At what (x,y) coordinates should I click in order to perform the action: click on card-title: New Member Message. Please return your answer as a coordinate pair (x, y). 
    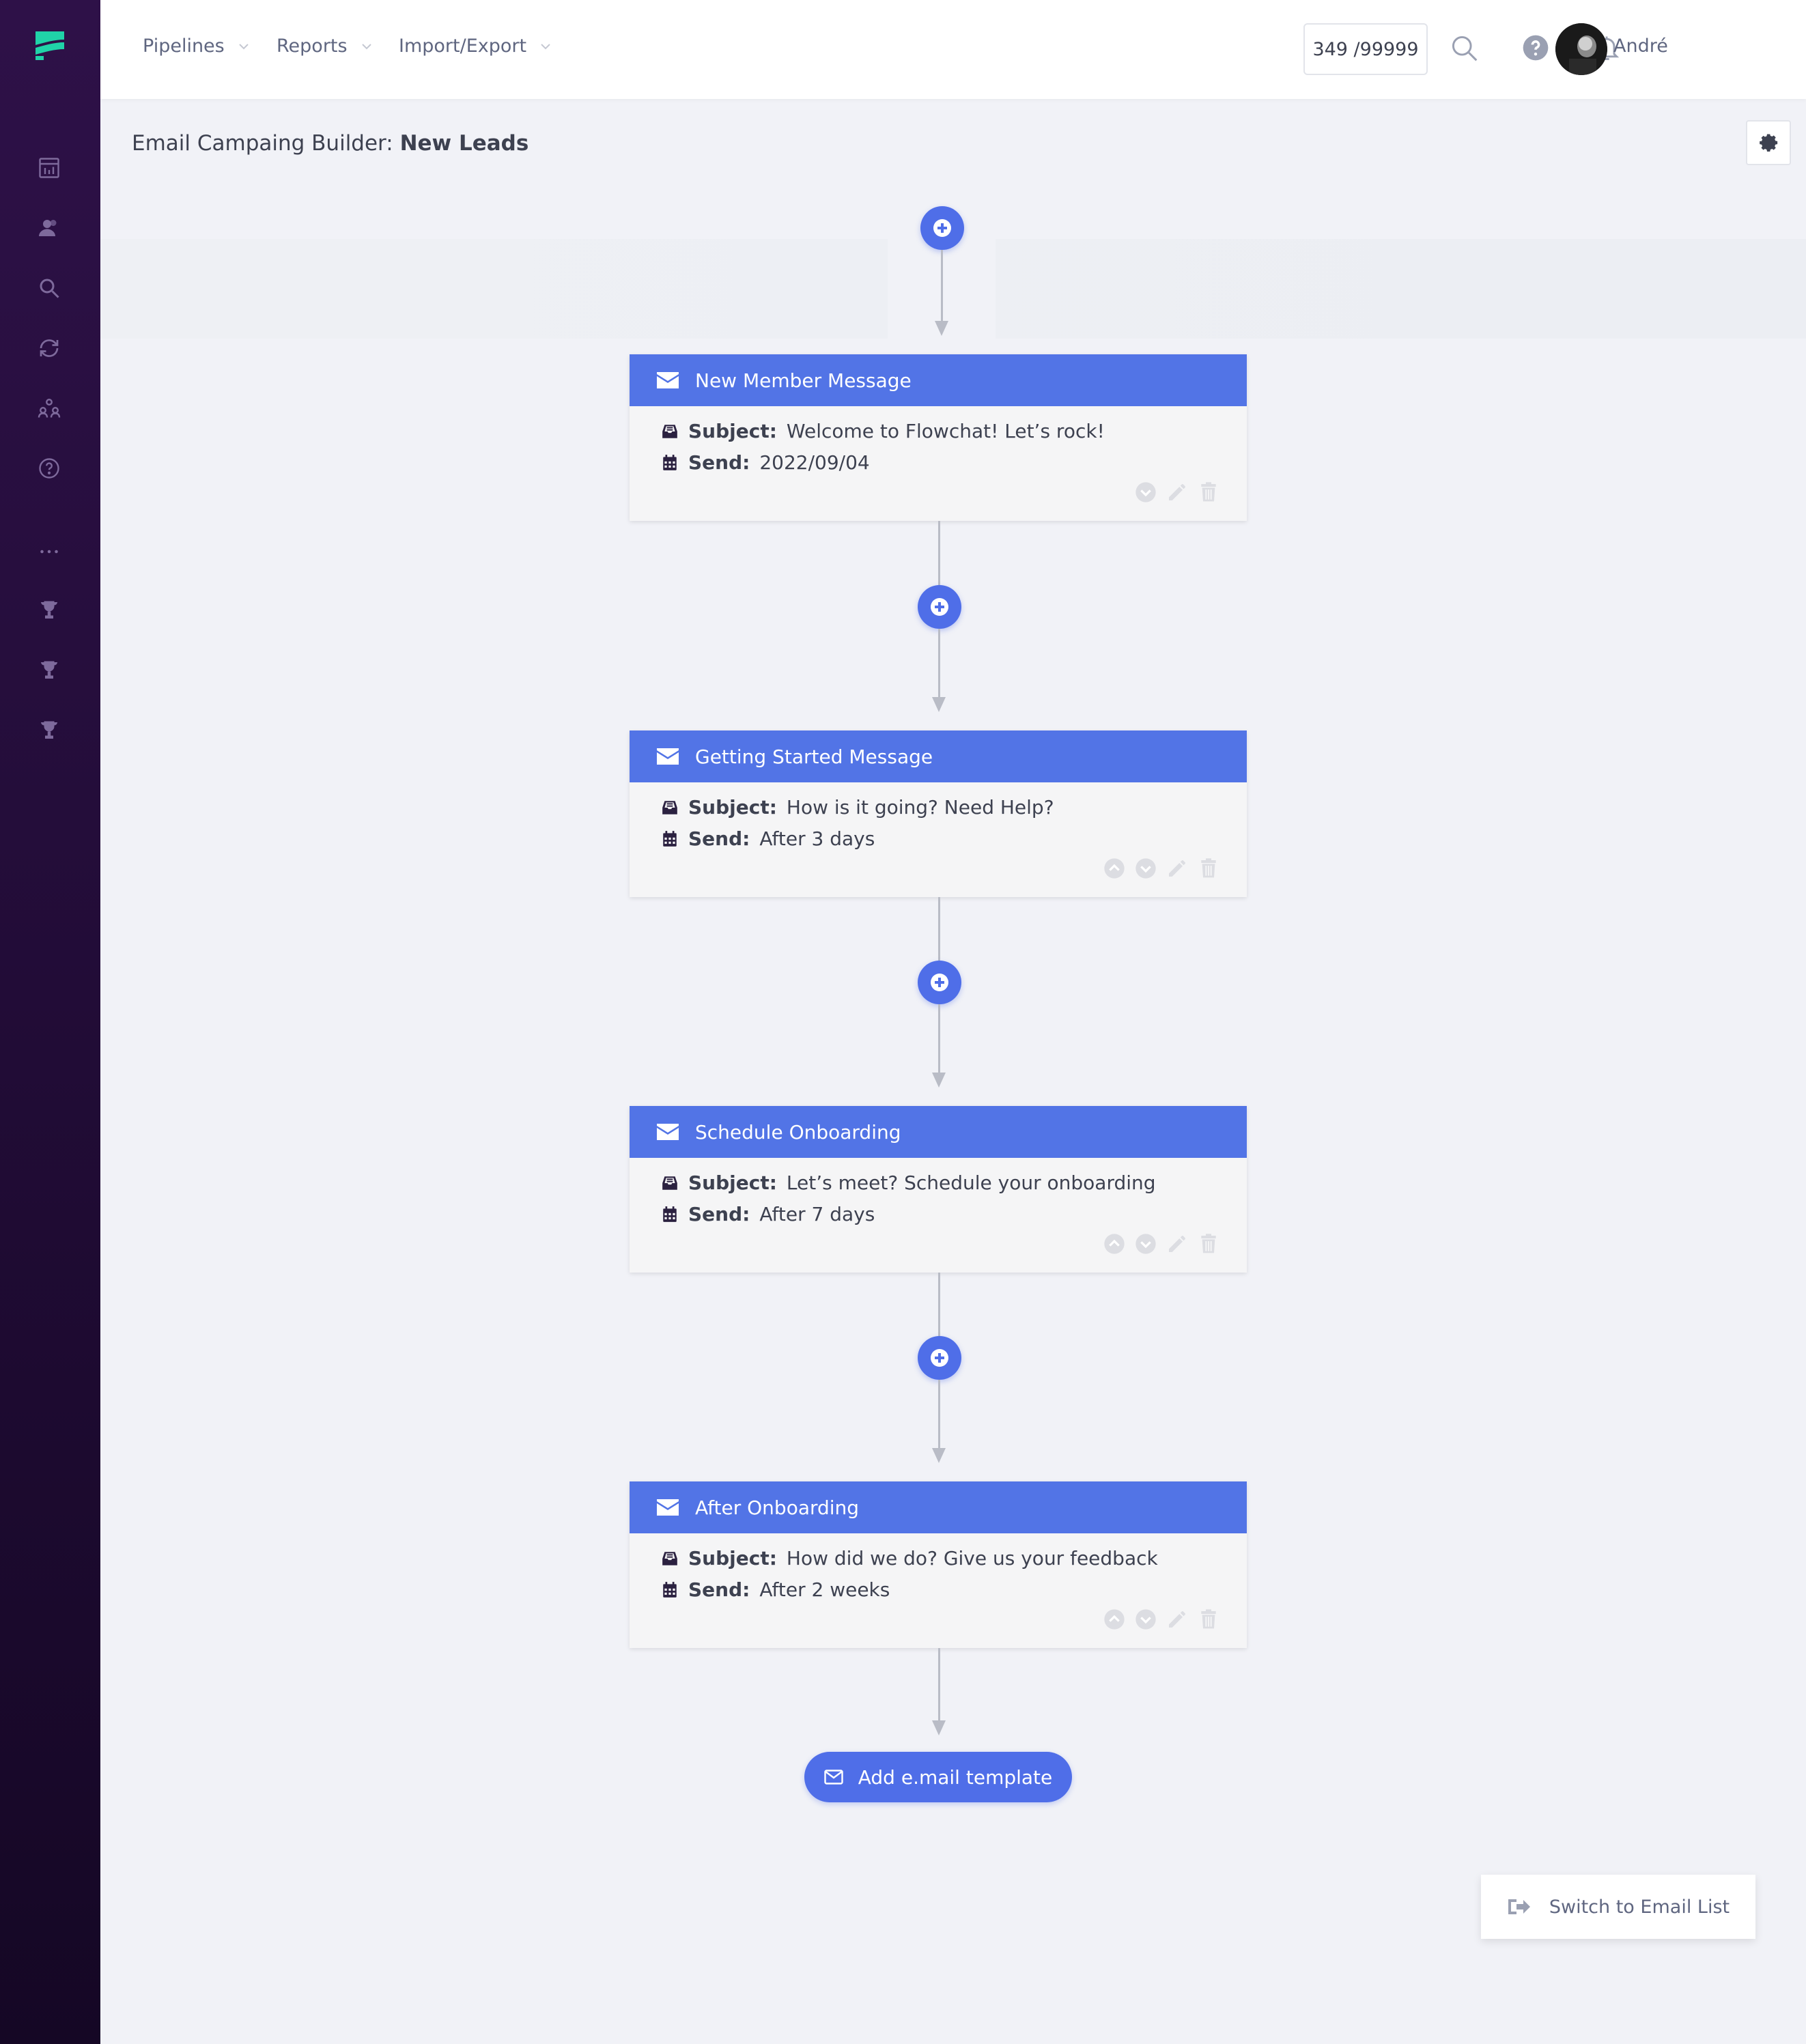
    Looking at the image, I should click on (804, 380).